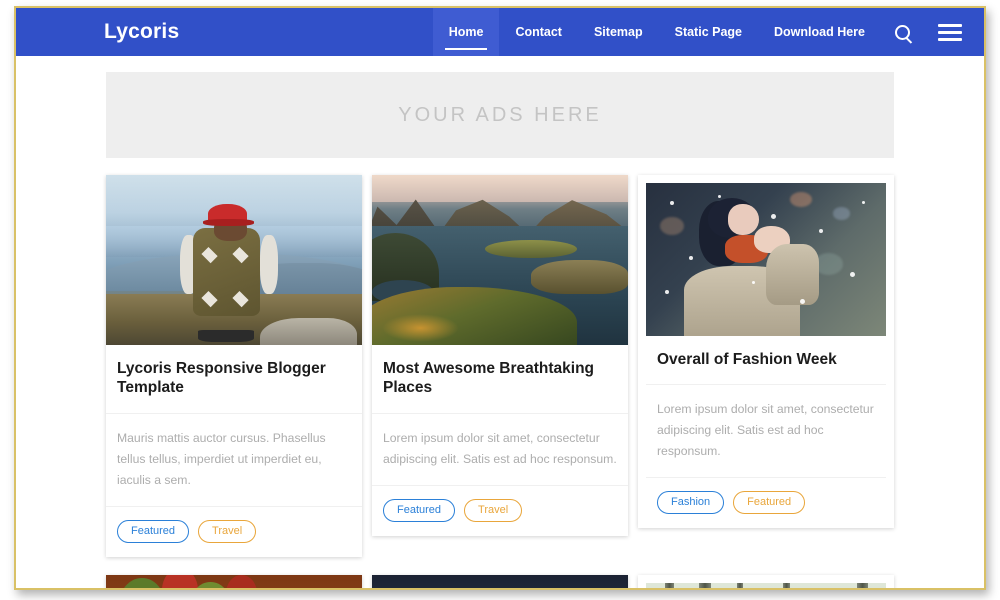  Describe the element at coordinates (766, 259) in the screenshot. I see `post-thumbnail-woman-in-snowy-city-night` at that location.